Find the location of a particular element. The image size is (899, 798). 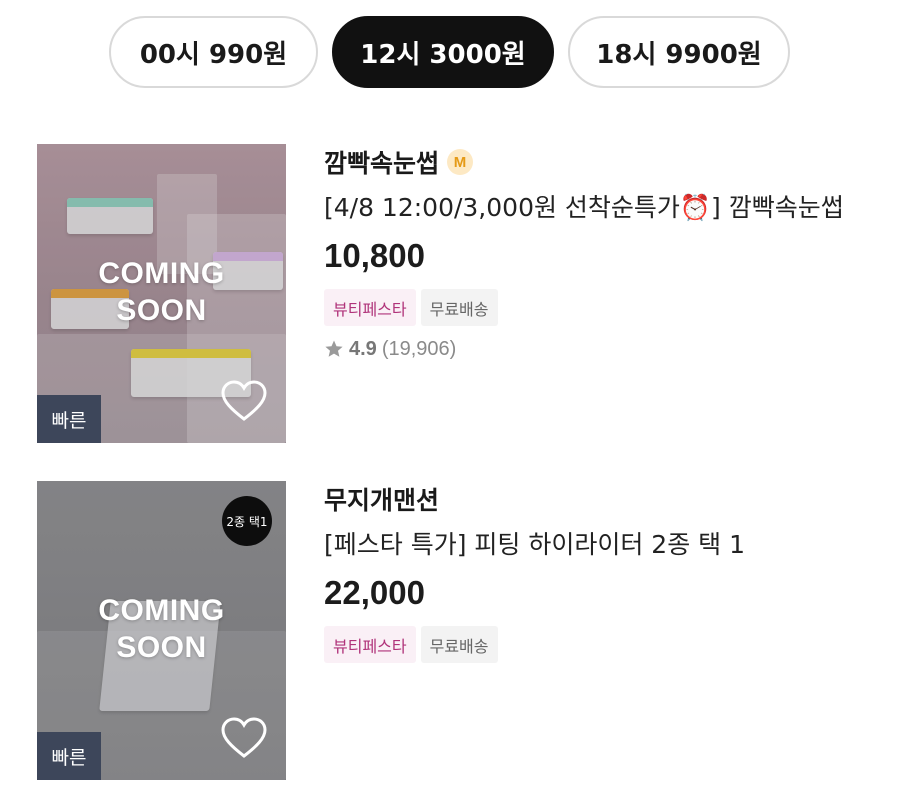

tab-18: 18시 9900원 is located at coordinates (679, 52).